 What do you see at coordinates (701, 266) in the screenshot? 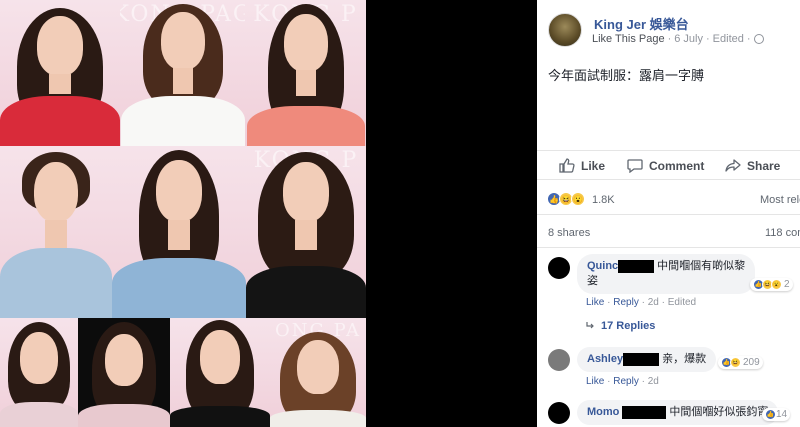
I see `comment-text: 中間嗰個有啲似黎` at bounding box center [701, 266].